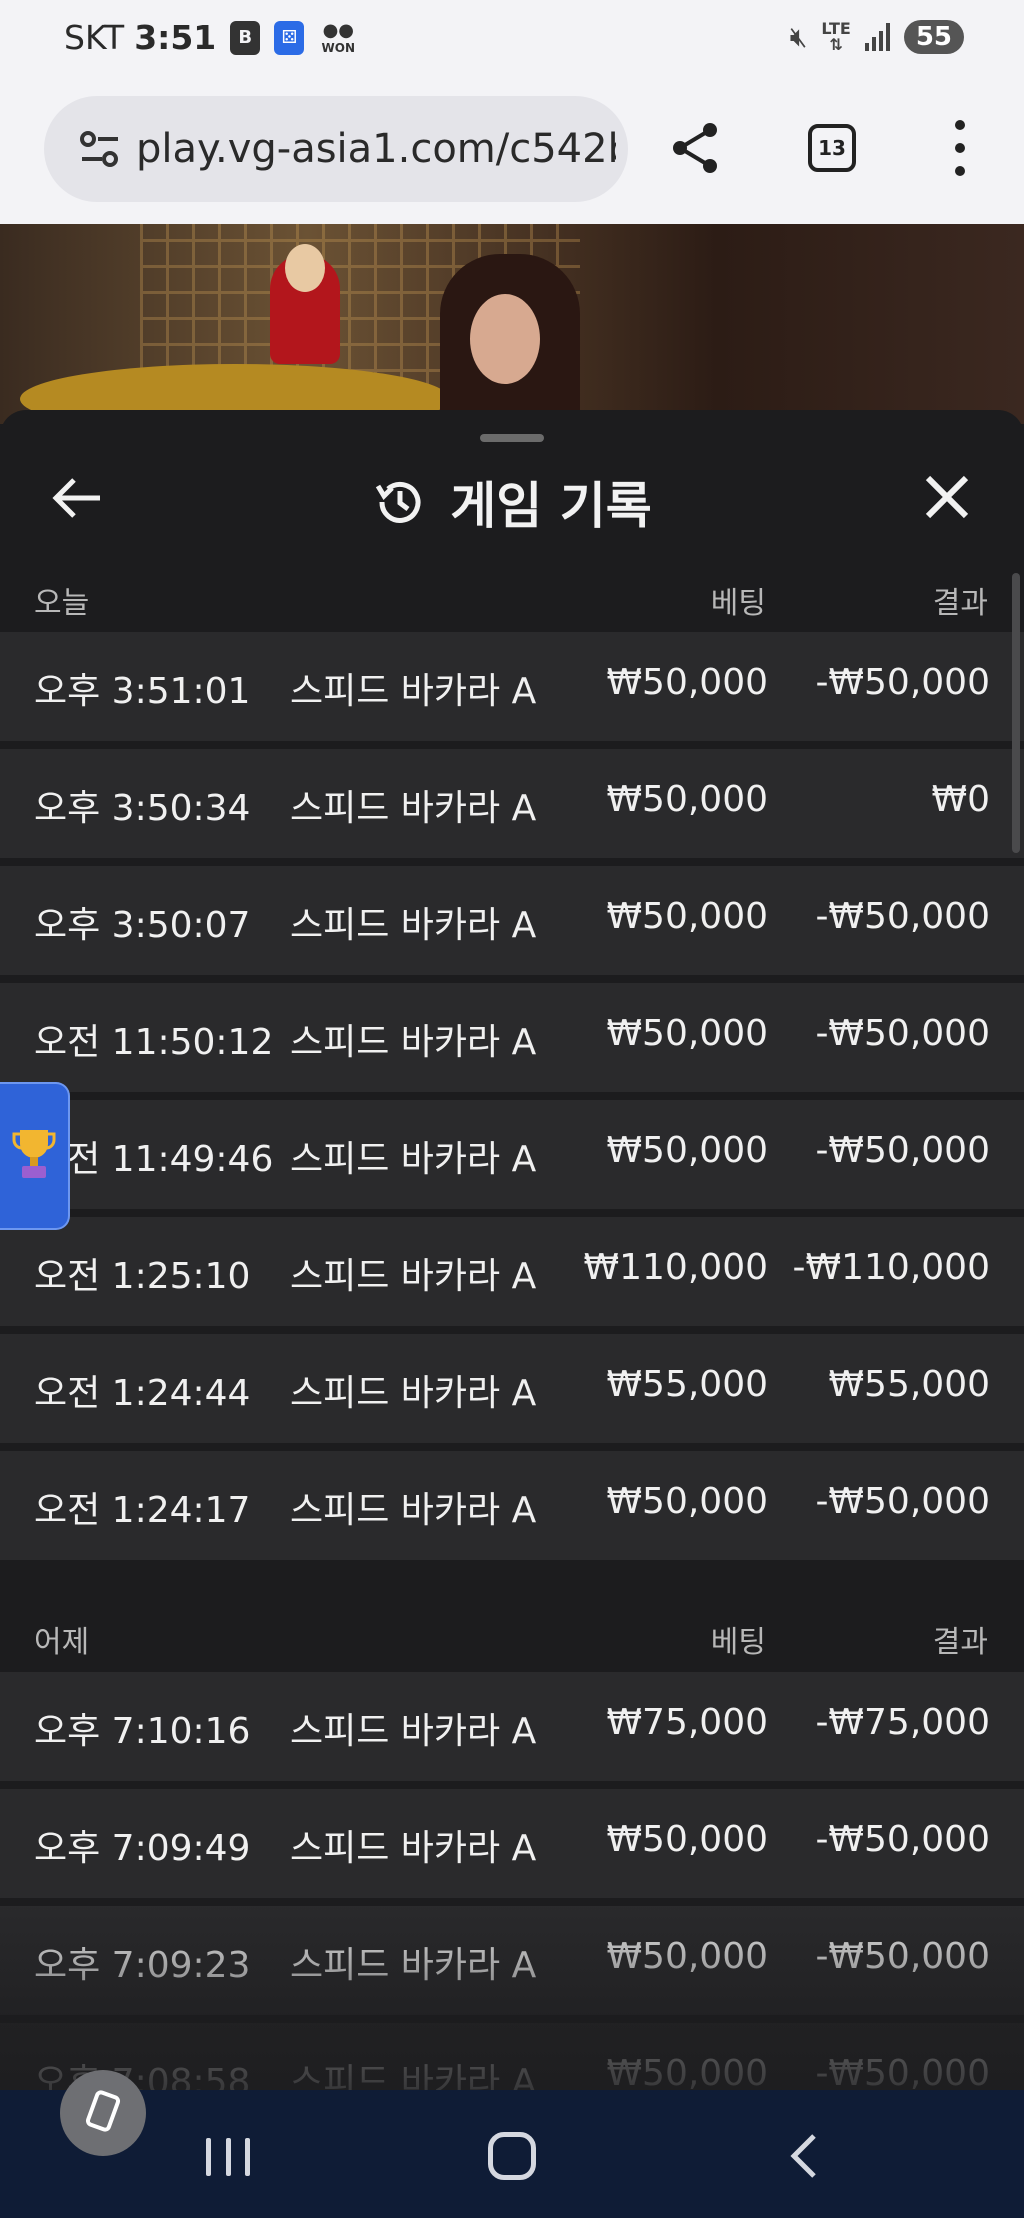 The image size is (1024, 2218). I want to click on history-row: 오후 3:51:01 스피드 바카라 A ₩50,000 -₩50,000, so click(512, 686).